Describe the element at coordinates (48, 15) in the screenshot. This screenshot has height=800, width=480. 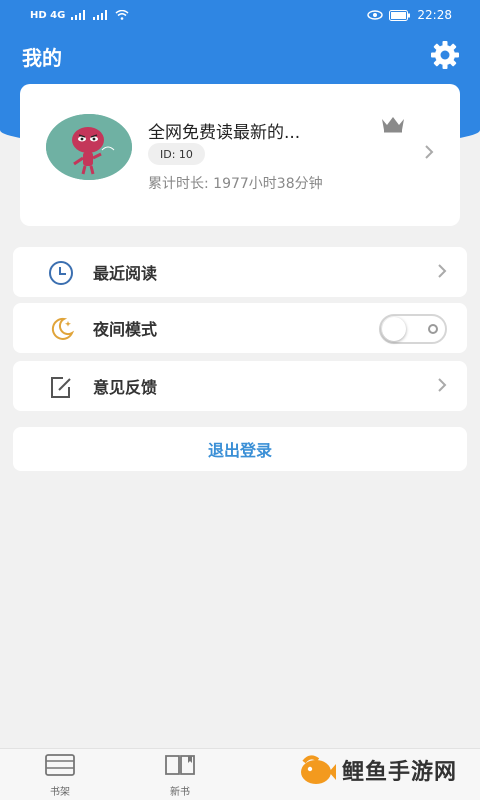
I see `network-label: HD 4G` at that location.